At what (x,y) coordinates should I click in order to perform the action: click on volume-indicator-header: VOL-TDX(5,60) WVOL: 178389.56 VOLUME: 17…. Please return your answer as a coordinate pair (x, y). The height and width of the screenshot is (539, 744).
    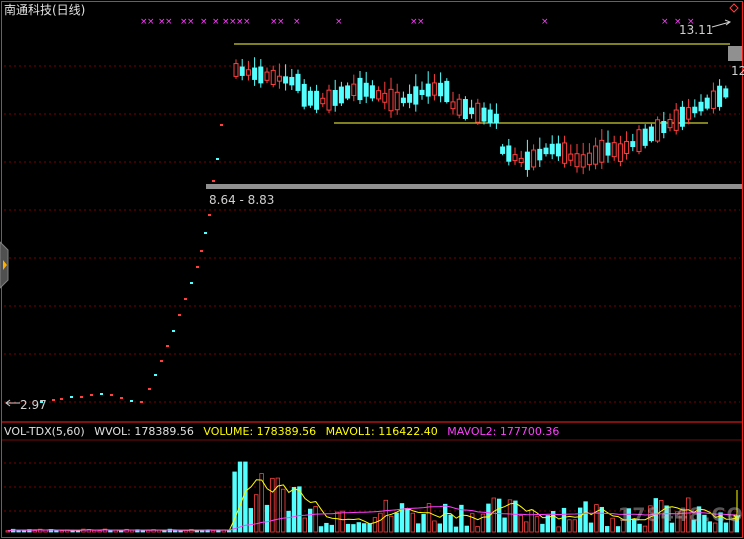
    Looking at the image, I should click on (284, 431).